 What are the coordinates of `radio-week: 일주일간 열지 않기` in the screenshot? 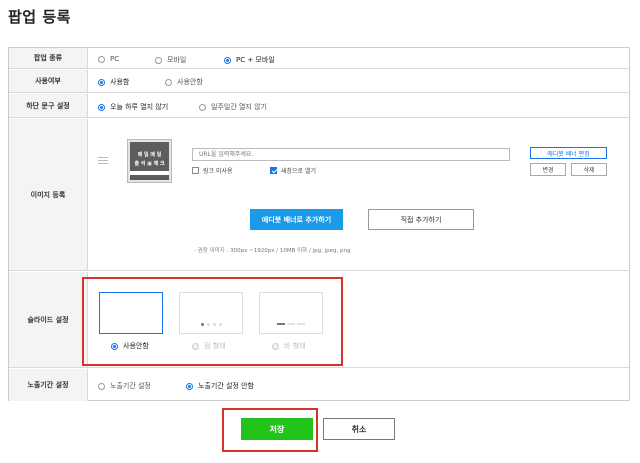 It's located at (233, 107).